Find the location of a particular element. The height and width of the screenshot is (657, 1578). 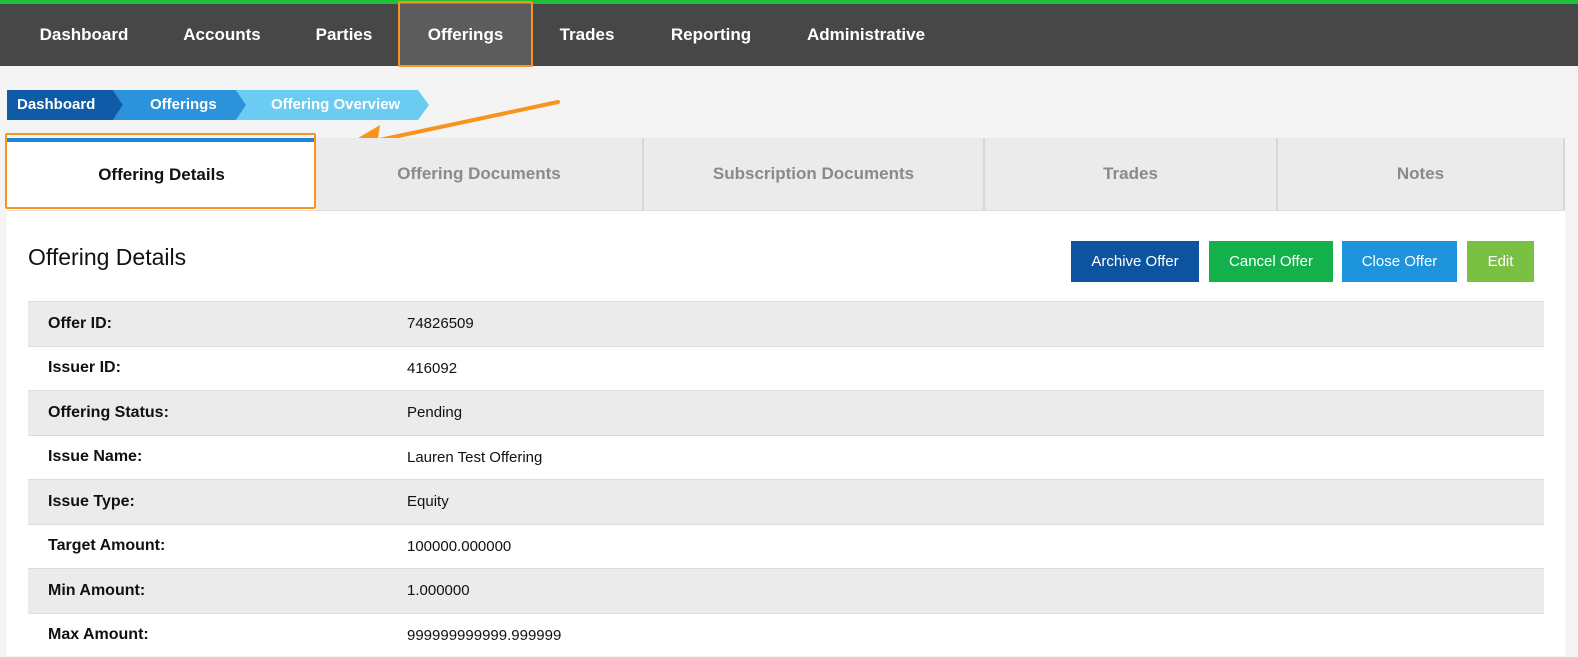

detail-value: 999999999999.999999 is located at coordinates (484, 635).